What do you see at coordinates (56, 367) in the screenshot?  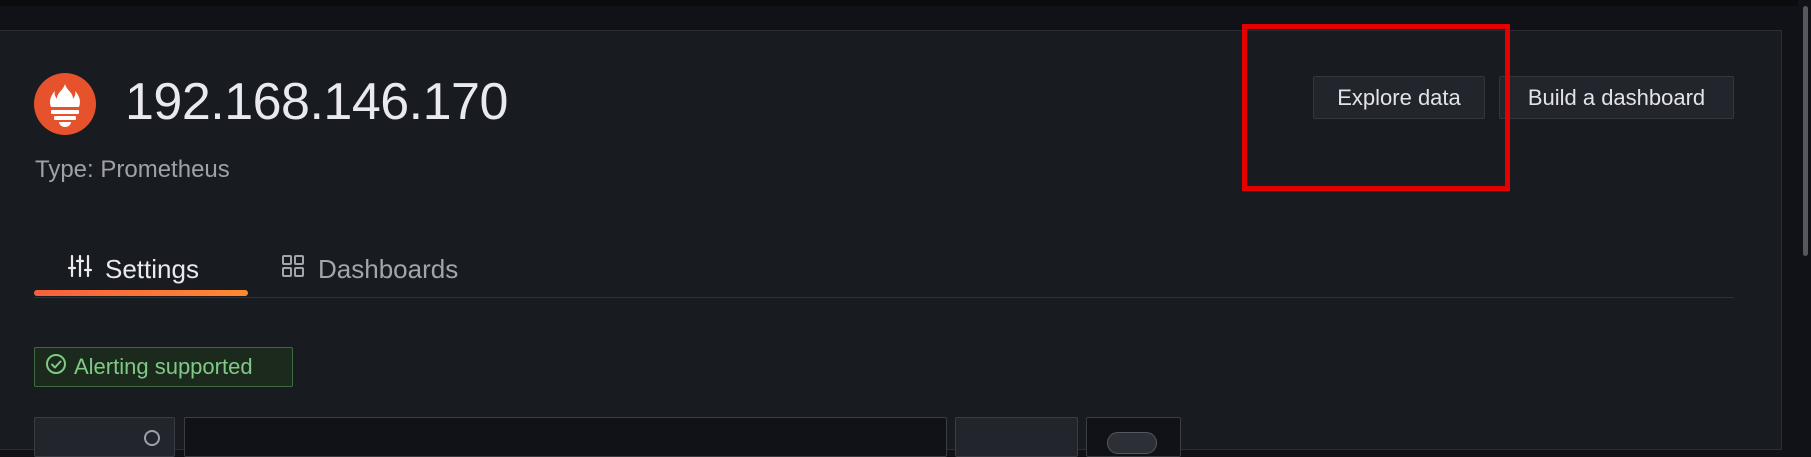 I see `check-circle-icon` at bounding box center [56, 367].